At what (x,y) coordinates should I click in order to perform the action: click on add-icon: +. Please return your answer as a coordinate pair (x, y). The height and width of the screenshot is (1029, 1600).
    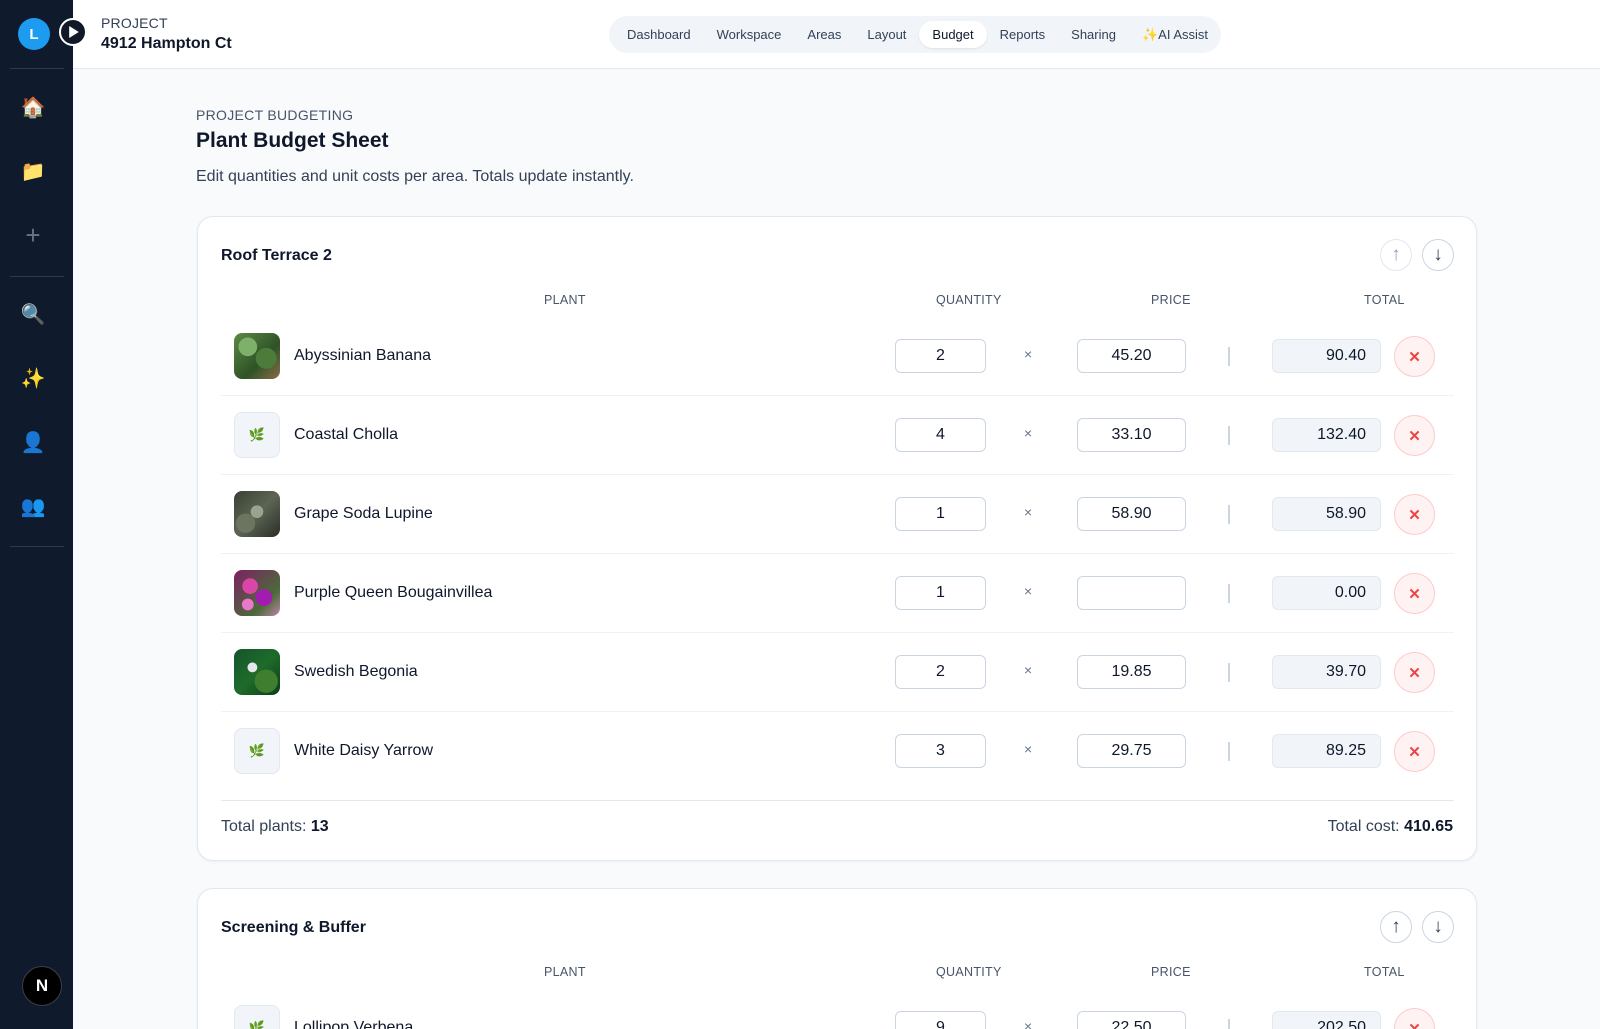
    Looking at the image, I should click on (33, 235).